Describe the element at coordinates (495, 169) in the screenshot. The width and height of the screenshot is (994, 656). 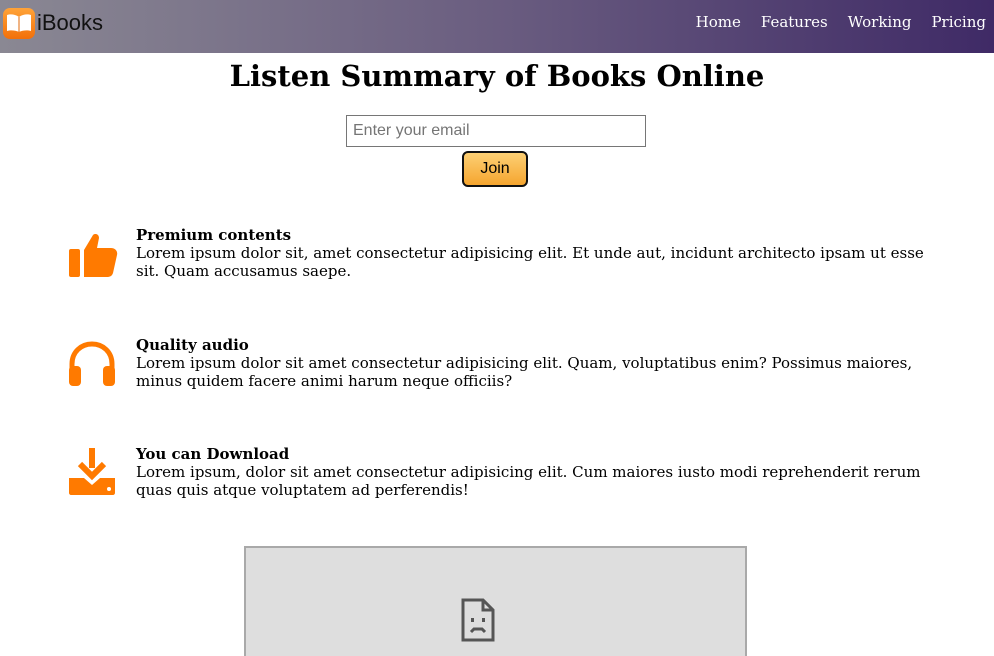
I see `join-button: Join` at that location.